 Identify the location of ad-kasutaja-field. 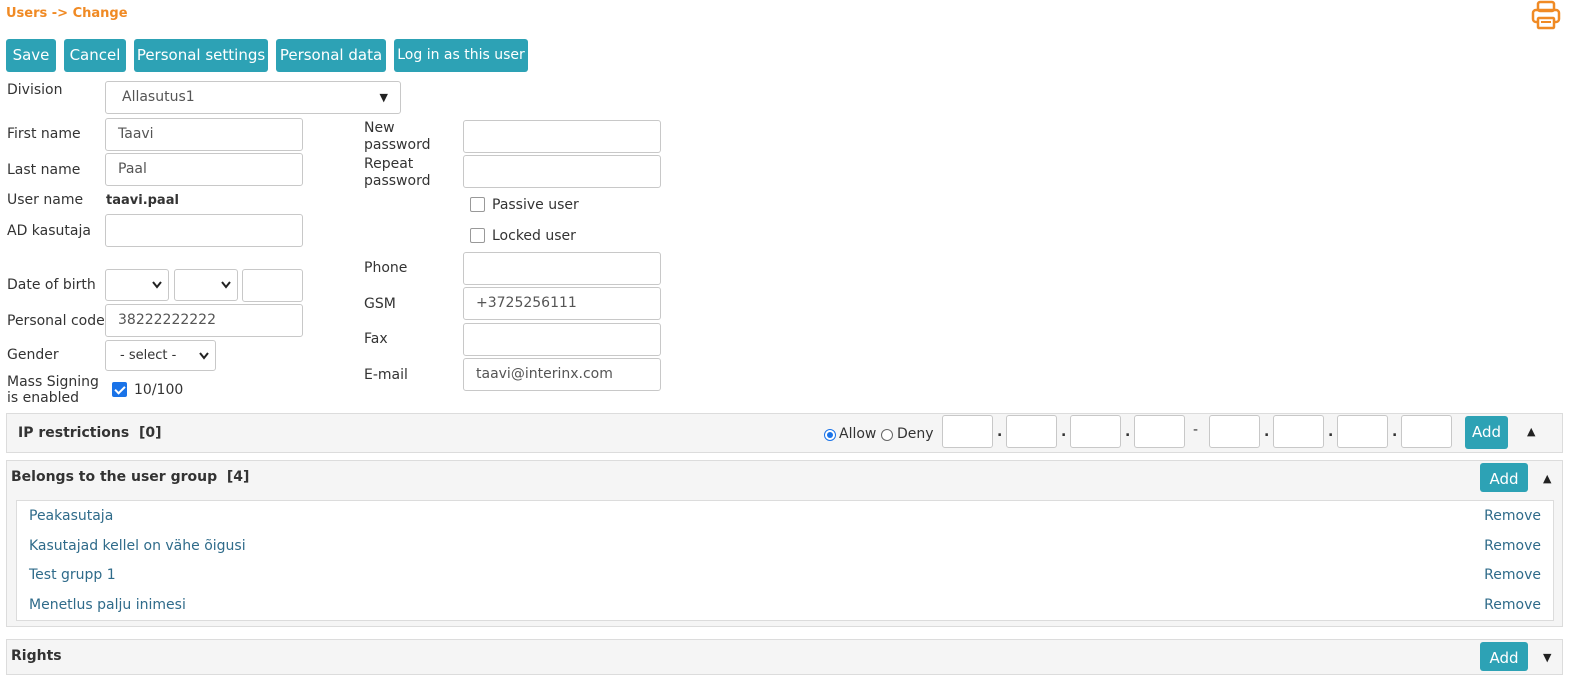
(204, 230).